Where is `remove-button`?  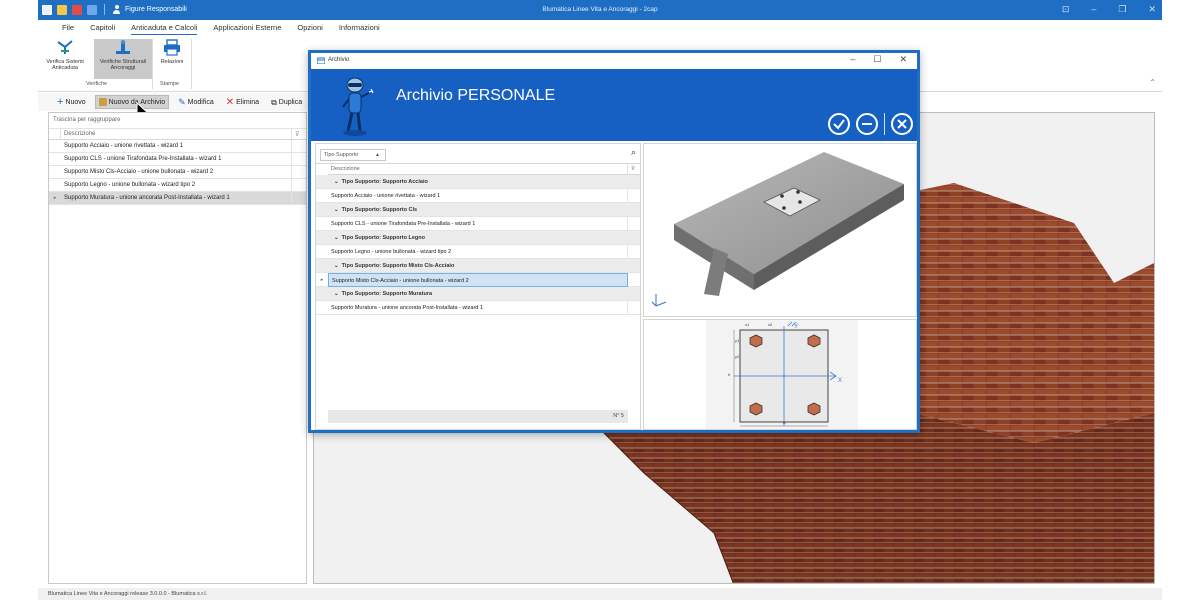 remove-button is located at coordinates (867, 124).